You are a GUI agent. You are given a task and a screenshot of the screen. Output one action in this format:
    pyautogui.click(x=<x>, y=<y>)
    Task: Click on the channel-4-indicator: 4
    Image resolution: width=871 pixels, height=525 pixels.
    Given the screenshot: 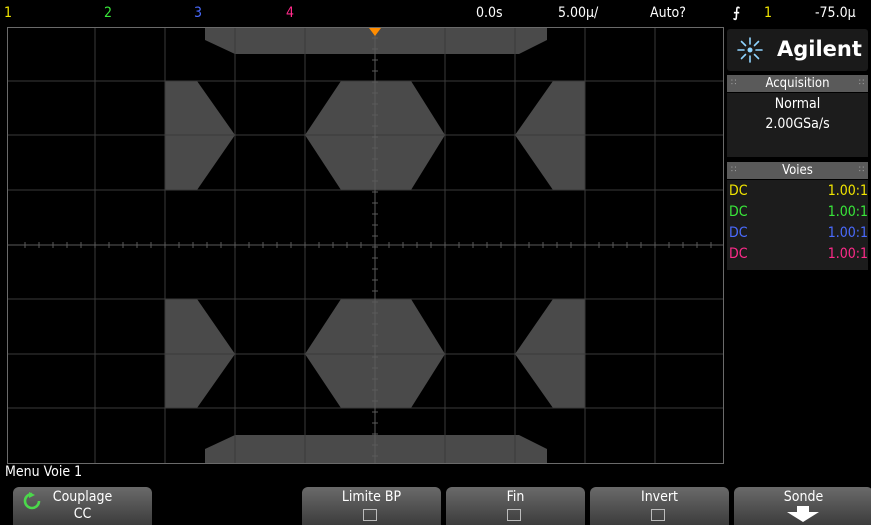 What is the action you would take?
    pyautogui.click(x=290, y=13)
    